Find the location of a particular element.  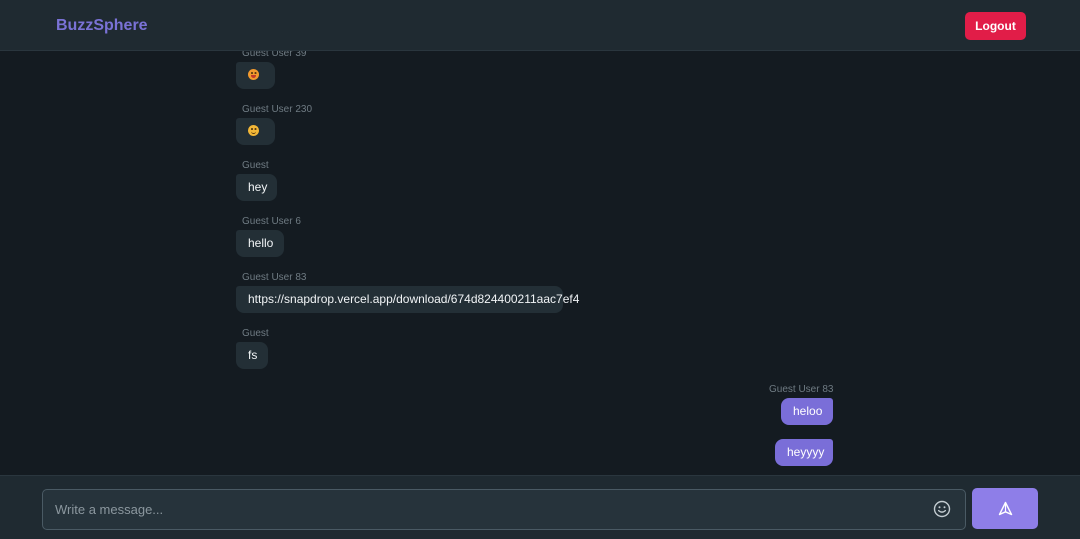

message-bubble: fs is located at coordinates (252, 355).